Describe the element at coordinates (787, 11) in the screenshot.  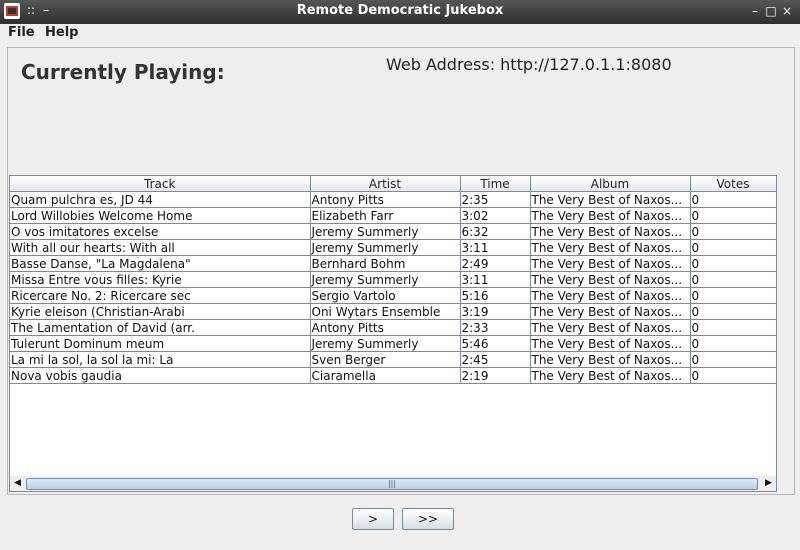
I see `close-icon: ×` at that location.